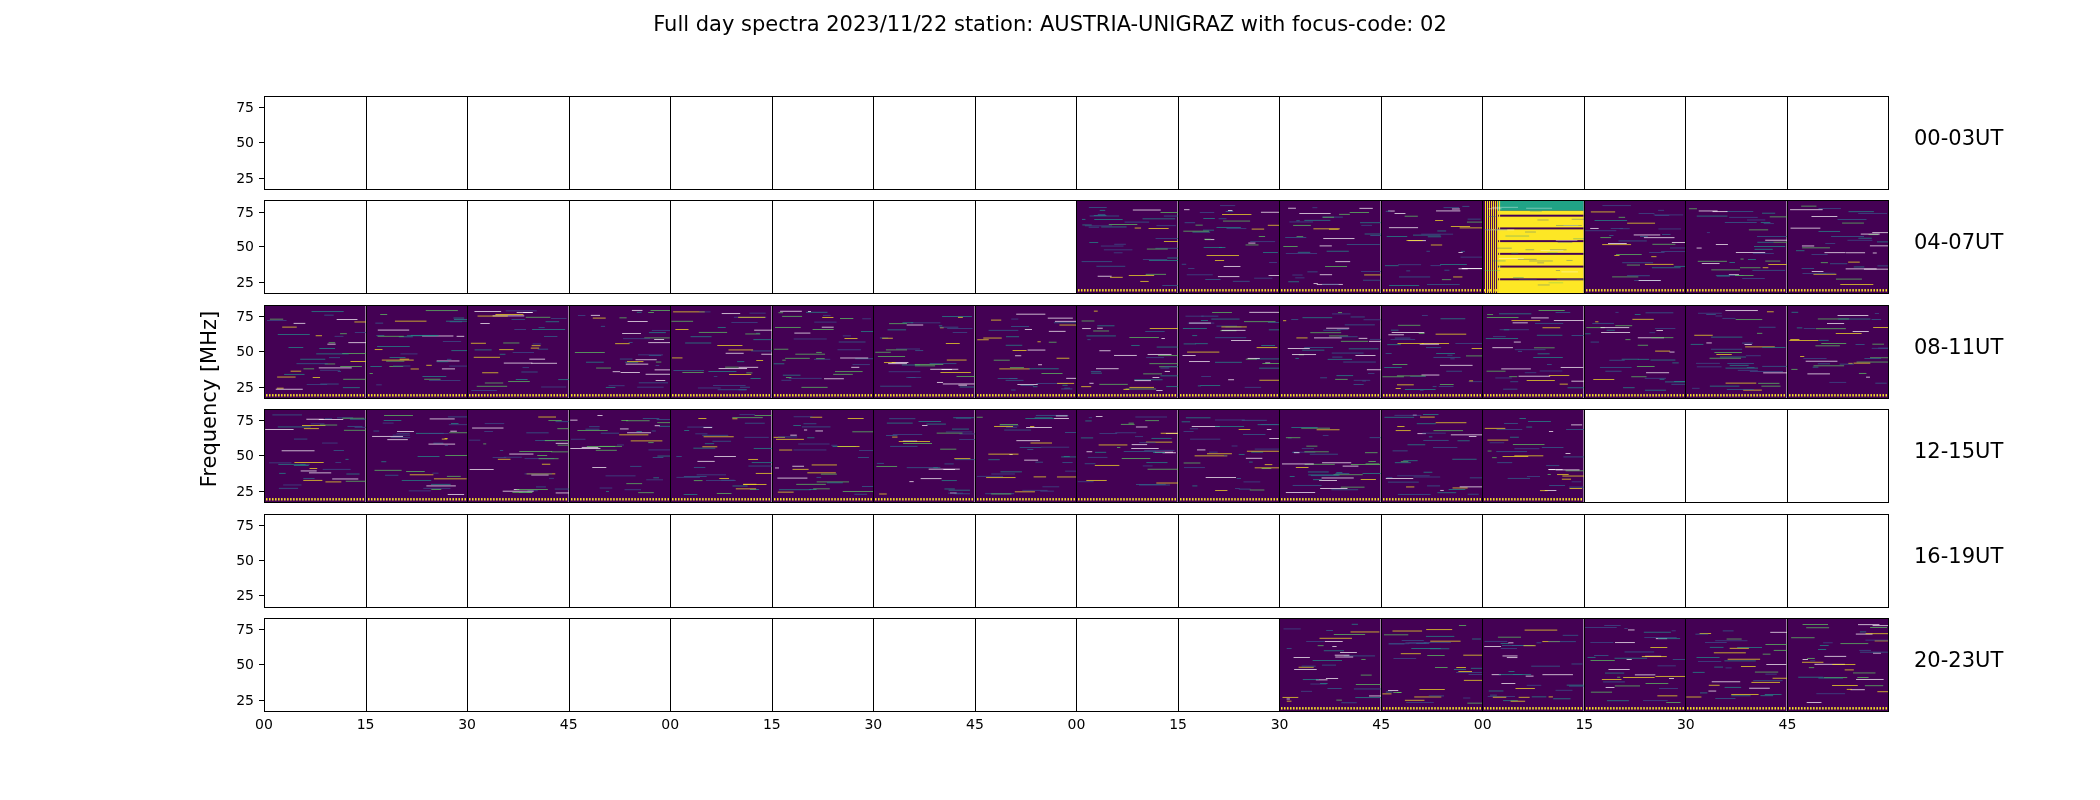 This screenshot has height=800, width=2100. What do you see at coordinates (209, 399) in the screenshot?
I see `axis-label: Frequency [MHz]` at bounding box center [209, 399].